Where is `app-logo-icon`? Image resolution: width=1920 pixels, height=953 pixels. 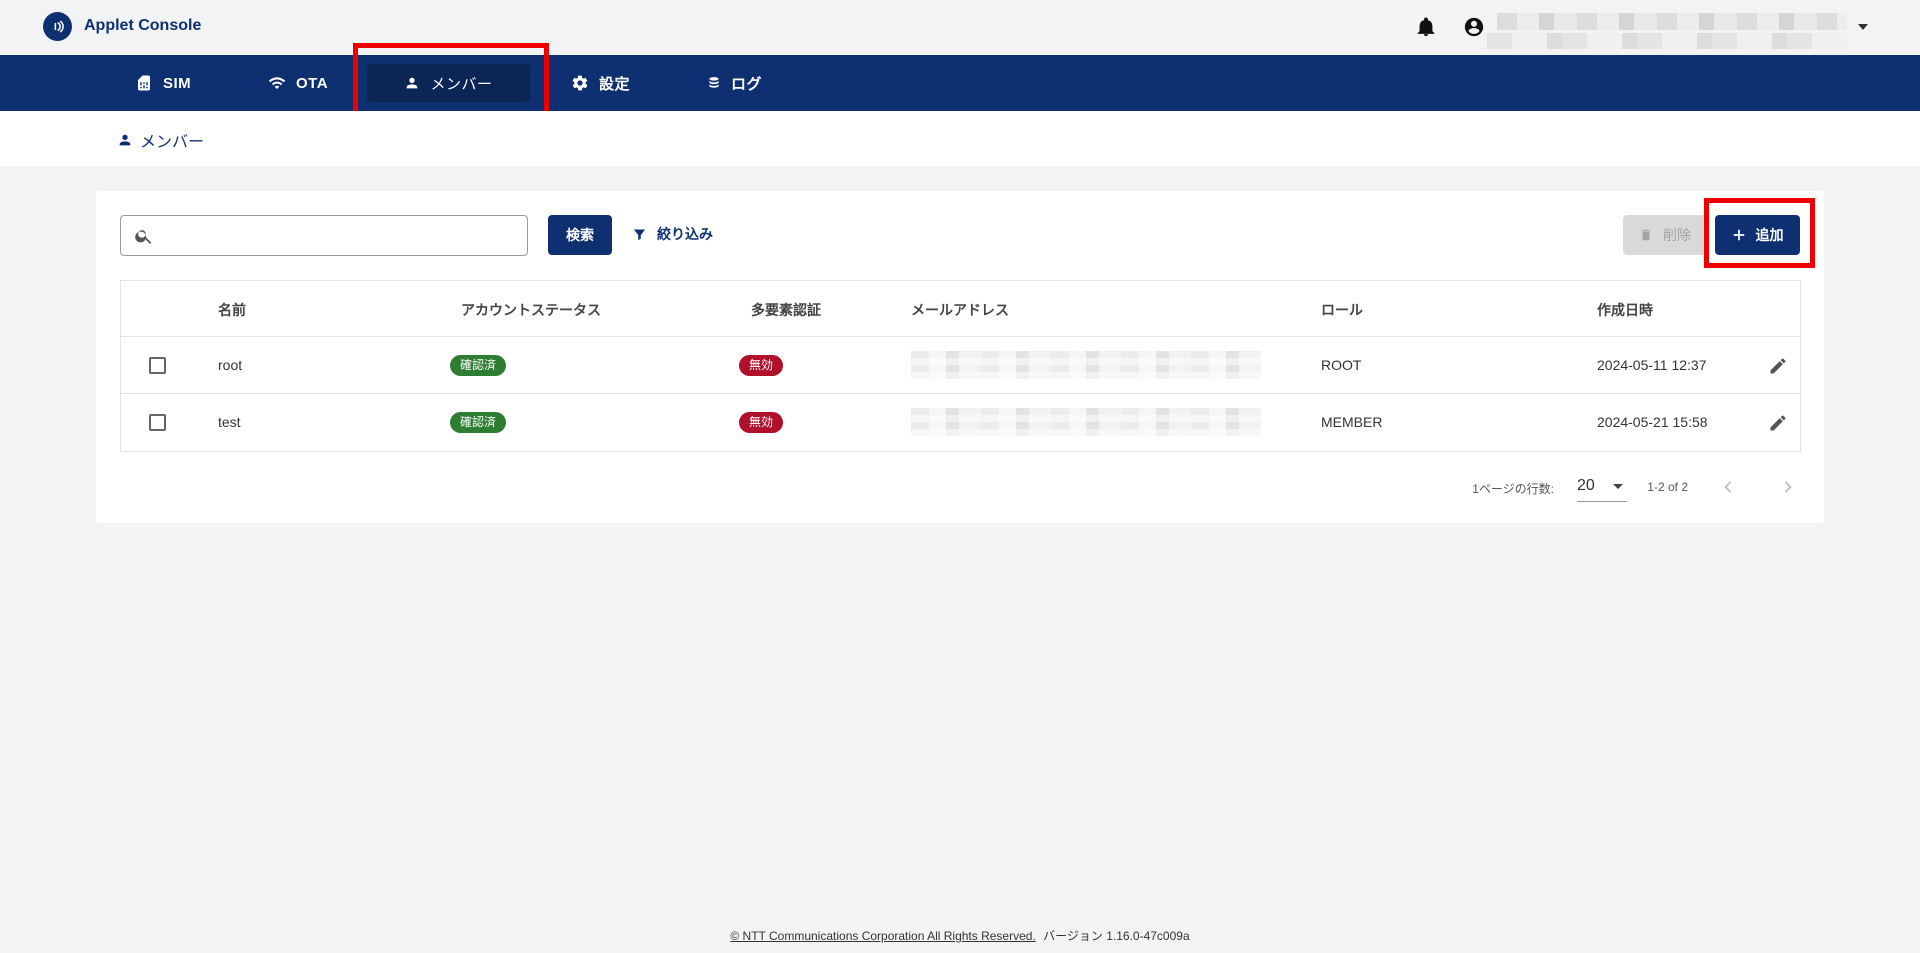 app-logo-icon is located at coordinates (57, 26).